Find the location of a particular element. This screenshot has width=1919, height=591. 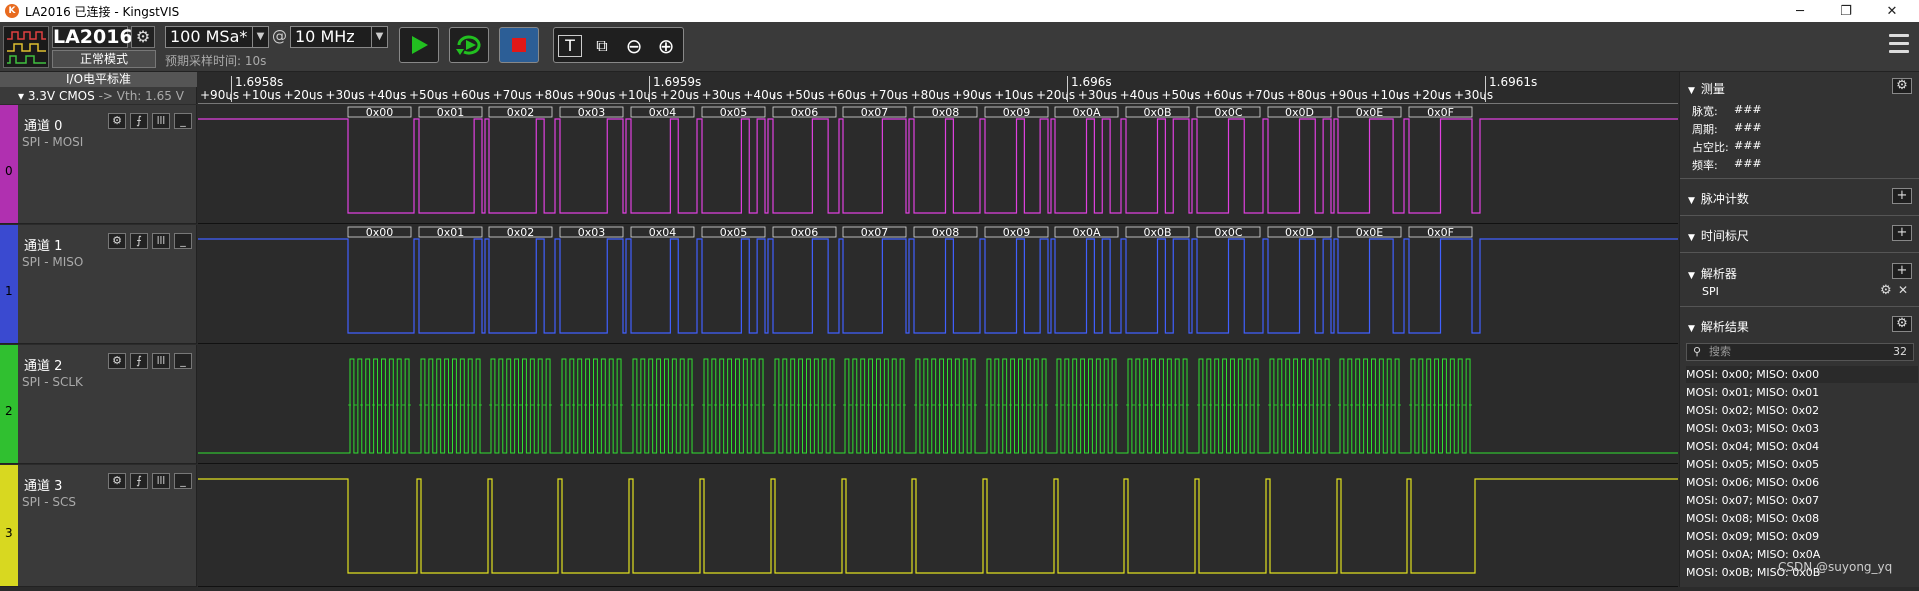

decode-label: 0x02 is located at coordinates (521, 232).